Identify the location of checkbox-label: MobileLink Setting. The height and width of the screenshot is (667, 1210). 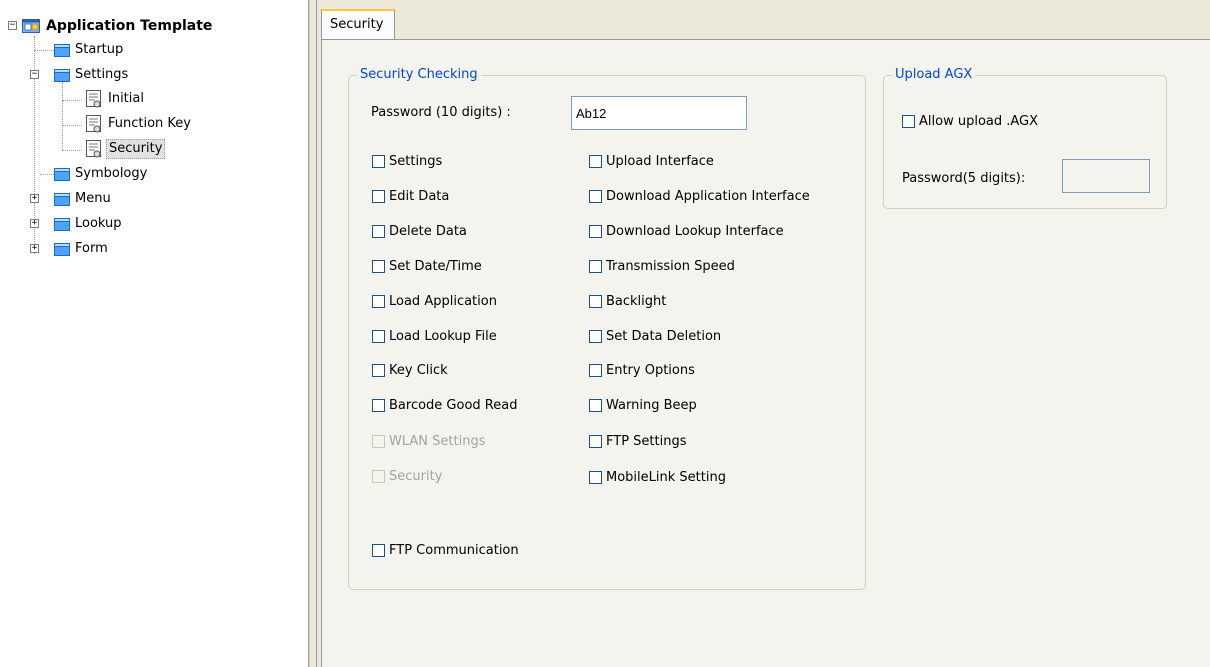
(666, 477).